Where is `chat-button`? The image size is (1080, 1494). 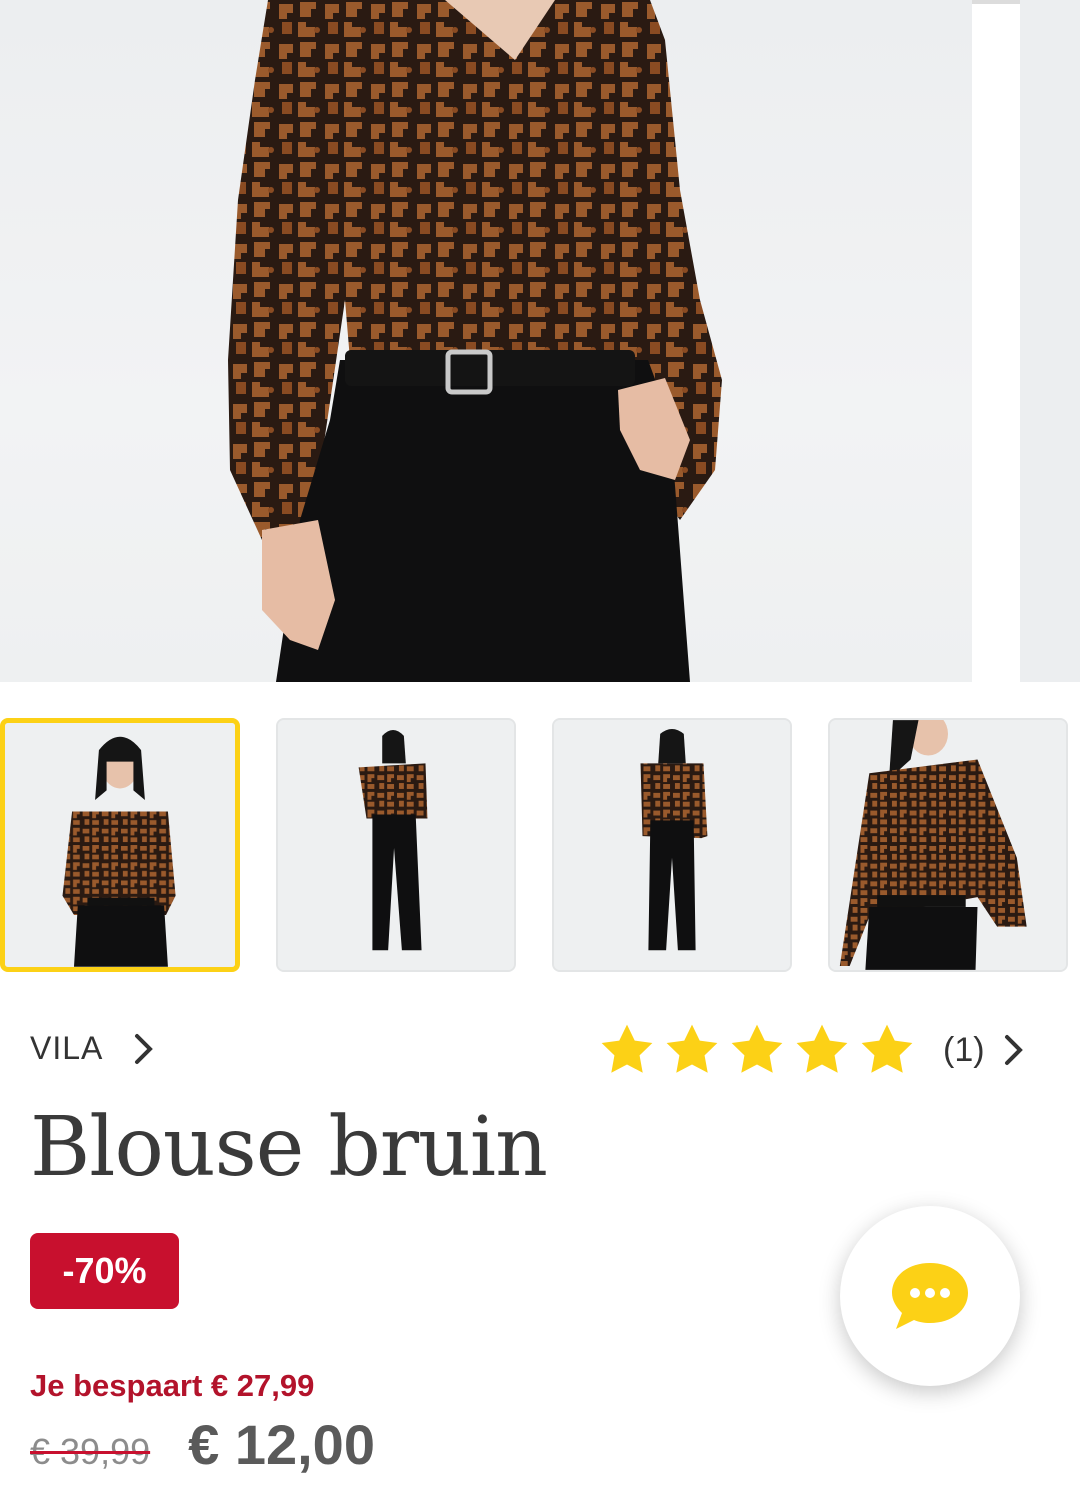 chat-button is located at coordinates (930, 1296).